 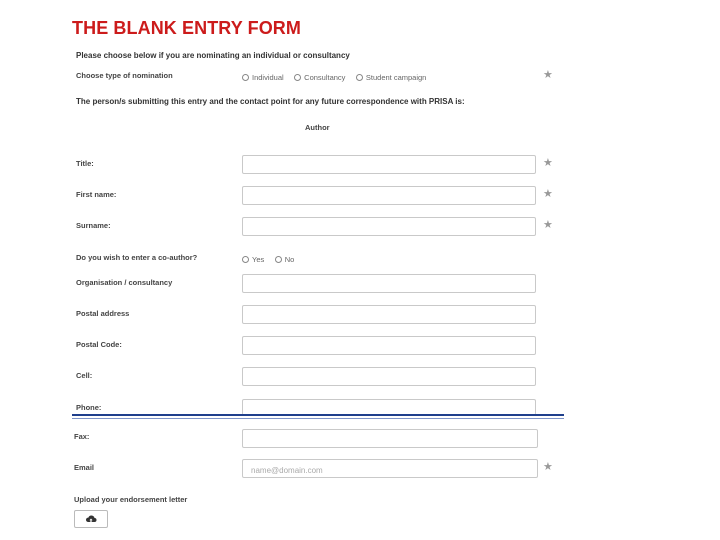 I want to click on fax-label: Fax:, so click(x=82, y=436).